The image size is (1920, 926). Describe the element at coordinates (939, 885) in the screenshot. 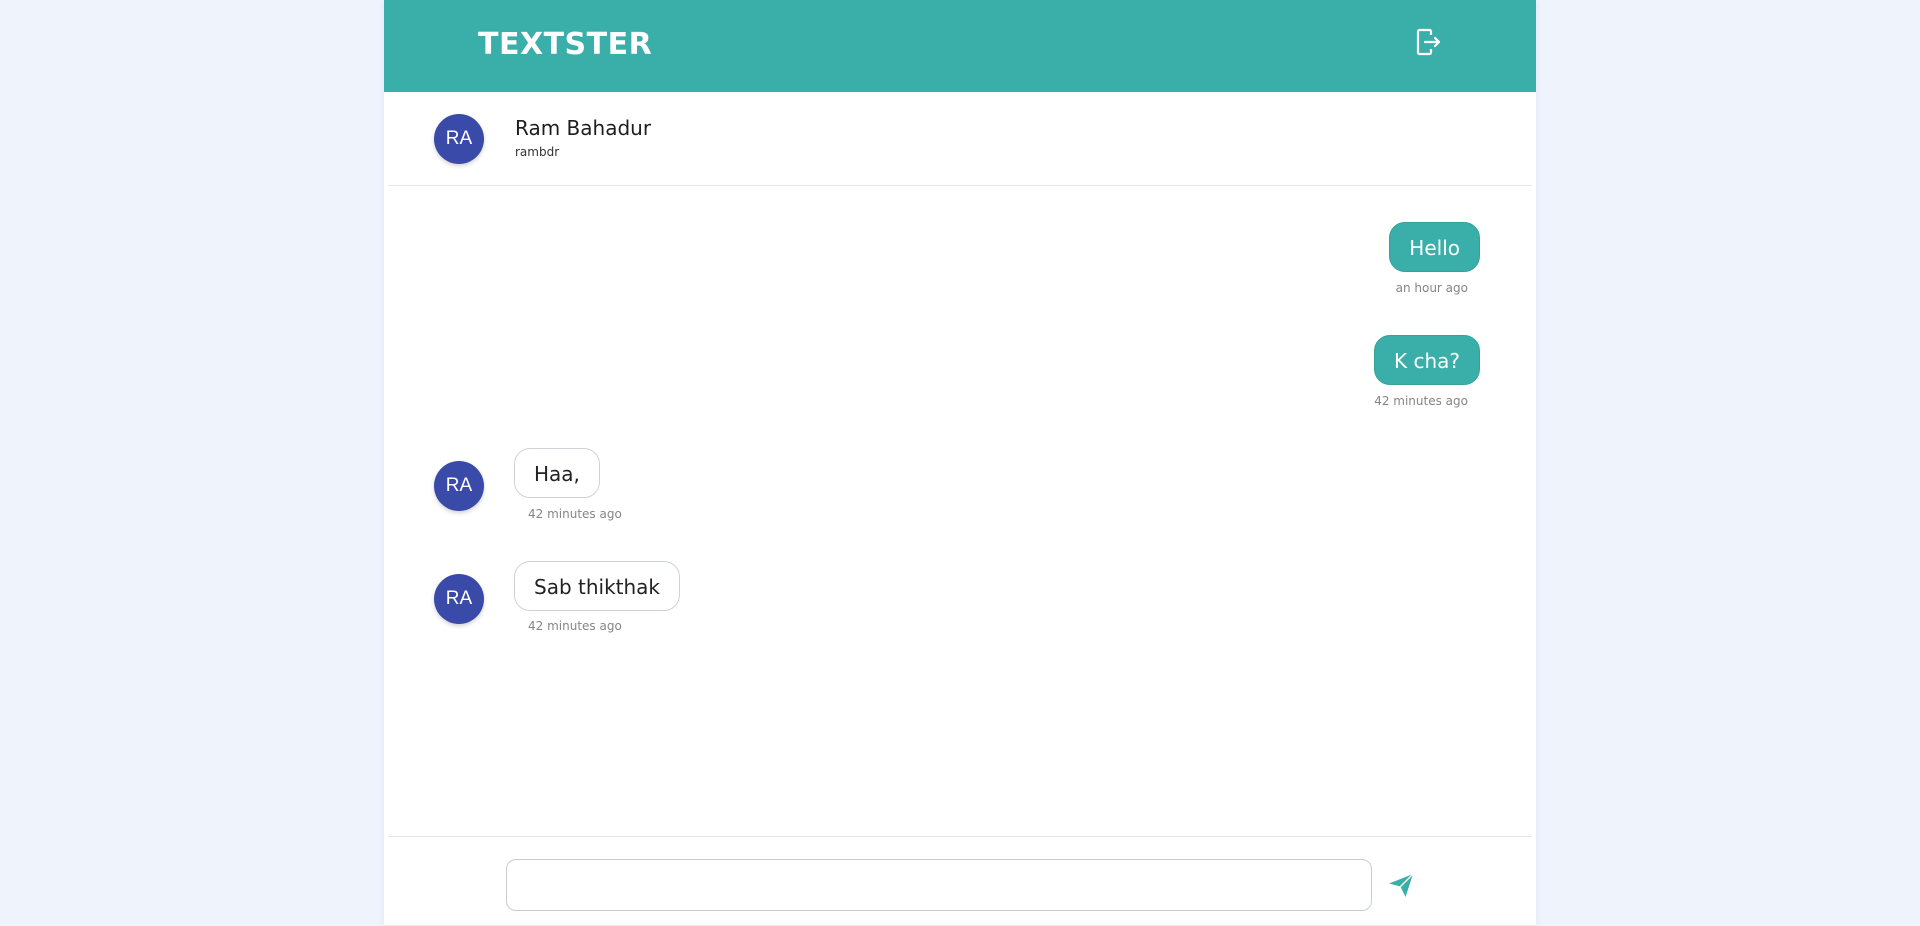

I see `message-input` at that location.